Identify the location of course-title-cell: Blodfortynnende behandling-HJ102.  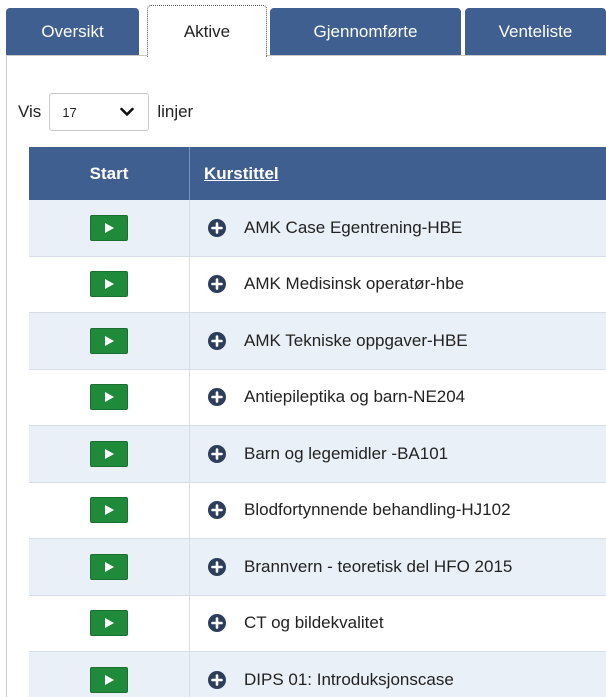
(398, 511).